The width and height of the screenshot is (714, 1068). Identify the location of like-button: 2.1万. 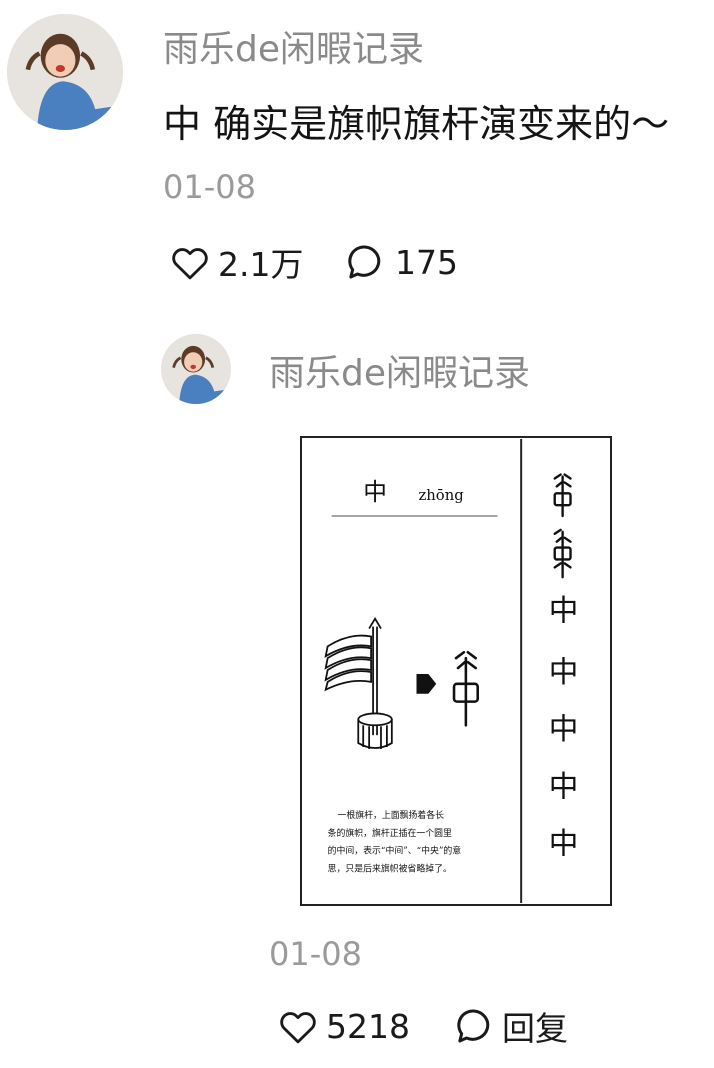
(236, 262).